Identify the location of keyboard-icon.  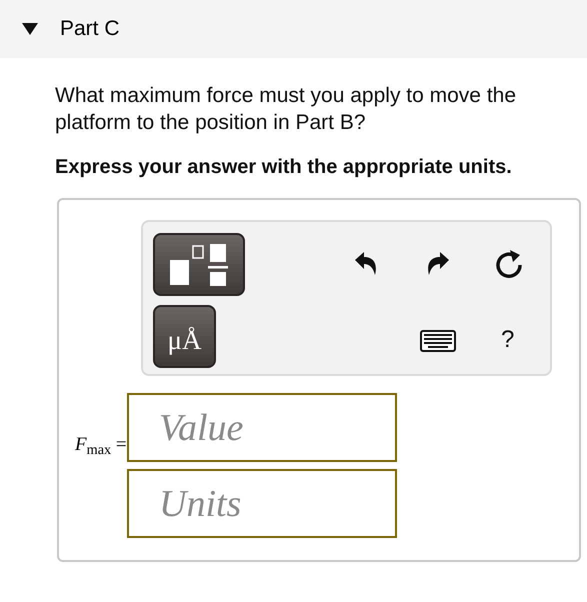
(438, 341).